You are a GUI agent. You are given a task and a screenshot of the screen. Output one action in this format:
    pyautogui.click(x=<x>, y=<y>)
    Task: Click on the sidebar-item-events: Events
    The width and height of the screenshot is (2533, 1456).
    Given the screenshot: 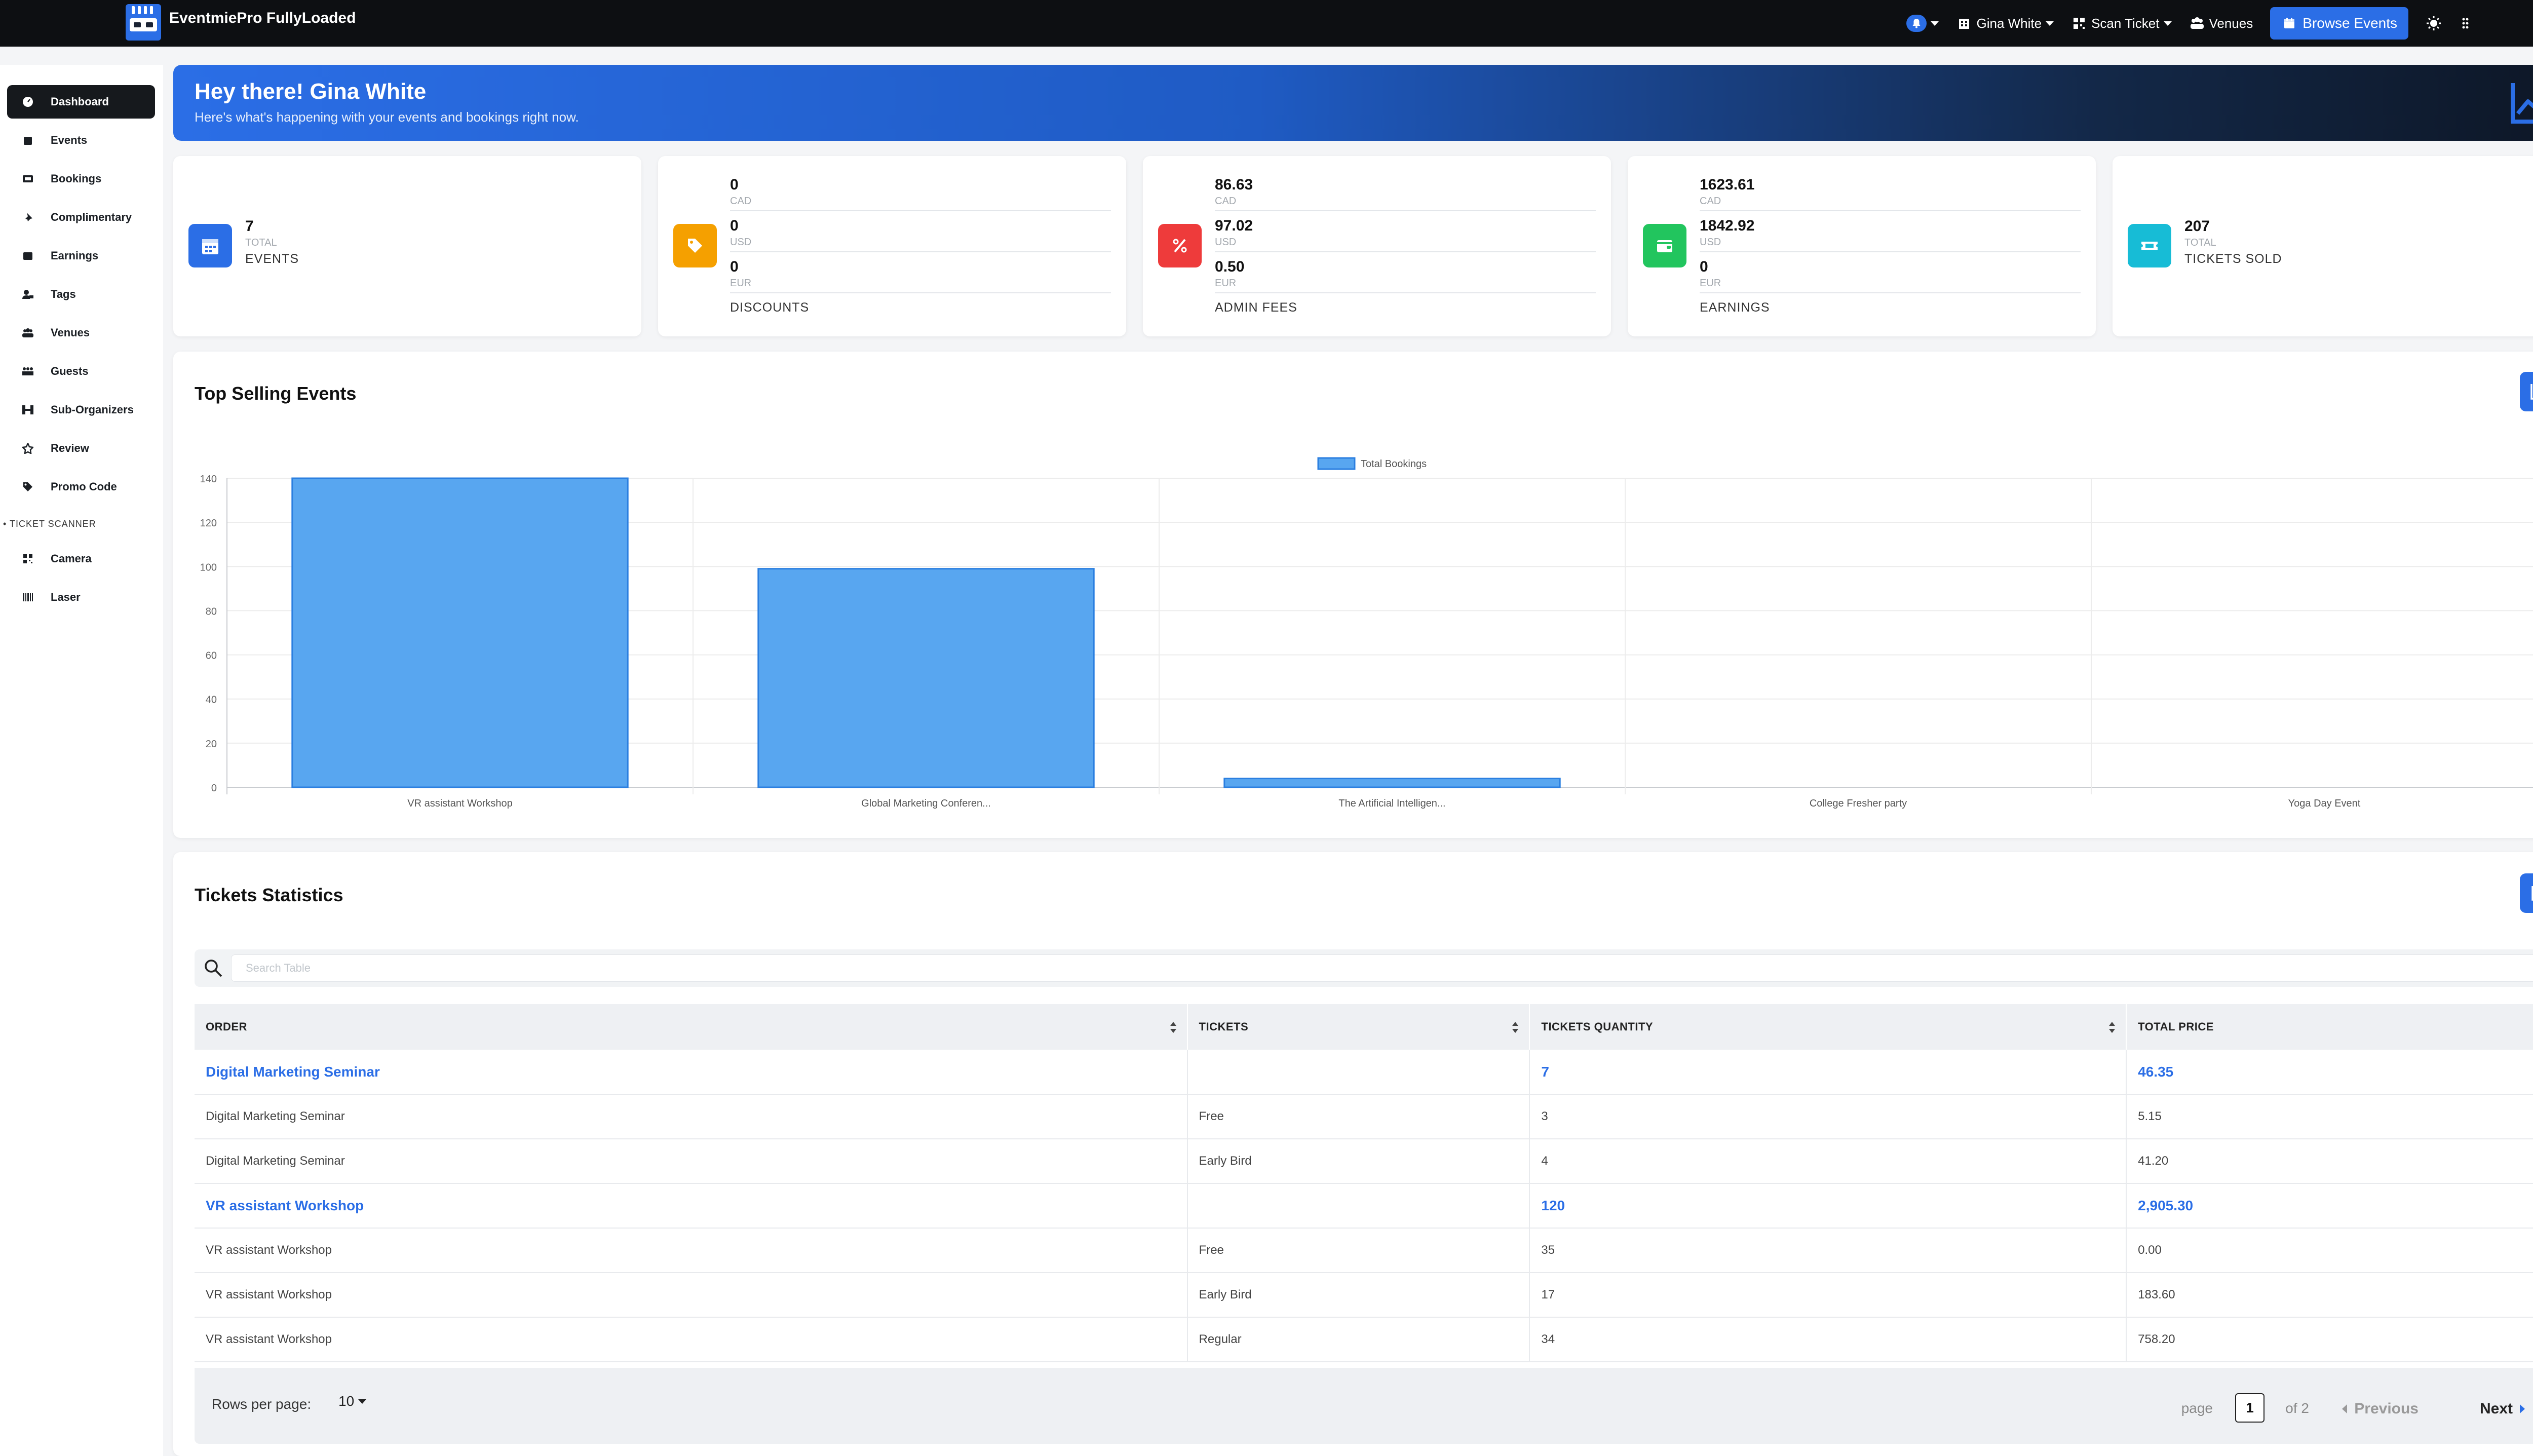 What is the action you would take?
    pyautogui.click(x=81, y=141)
    